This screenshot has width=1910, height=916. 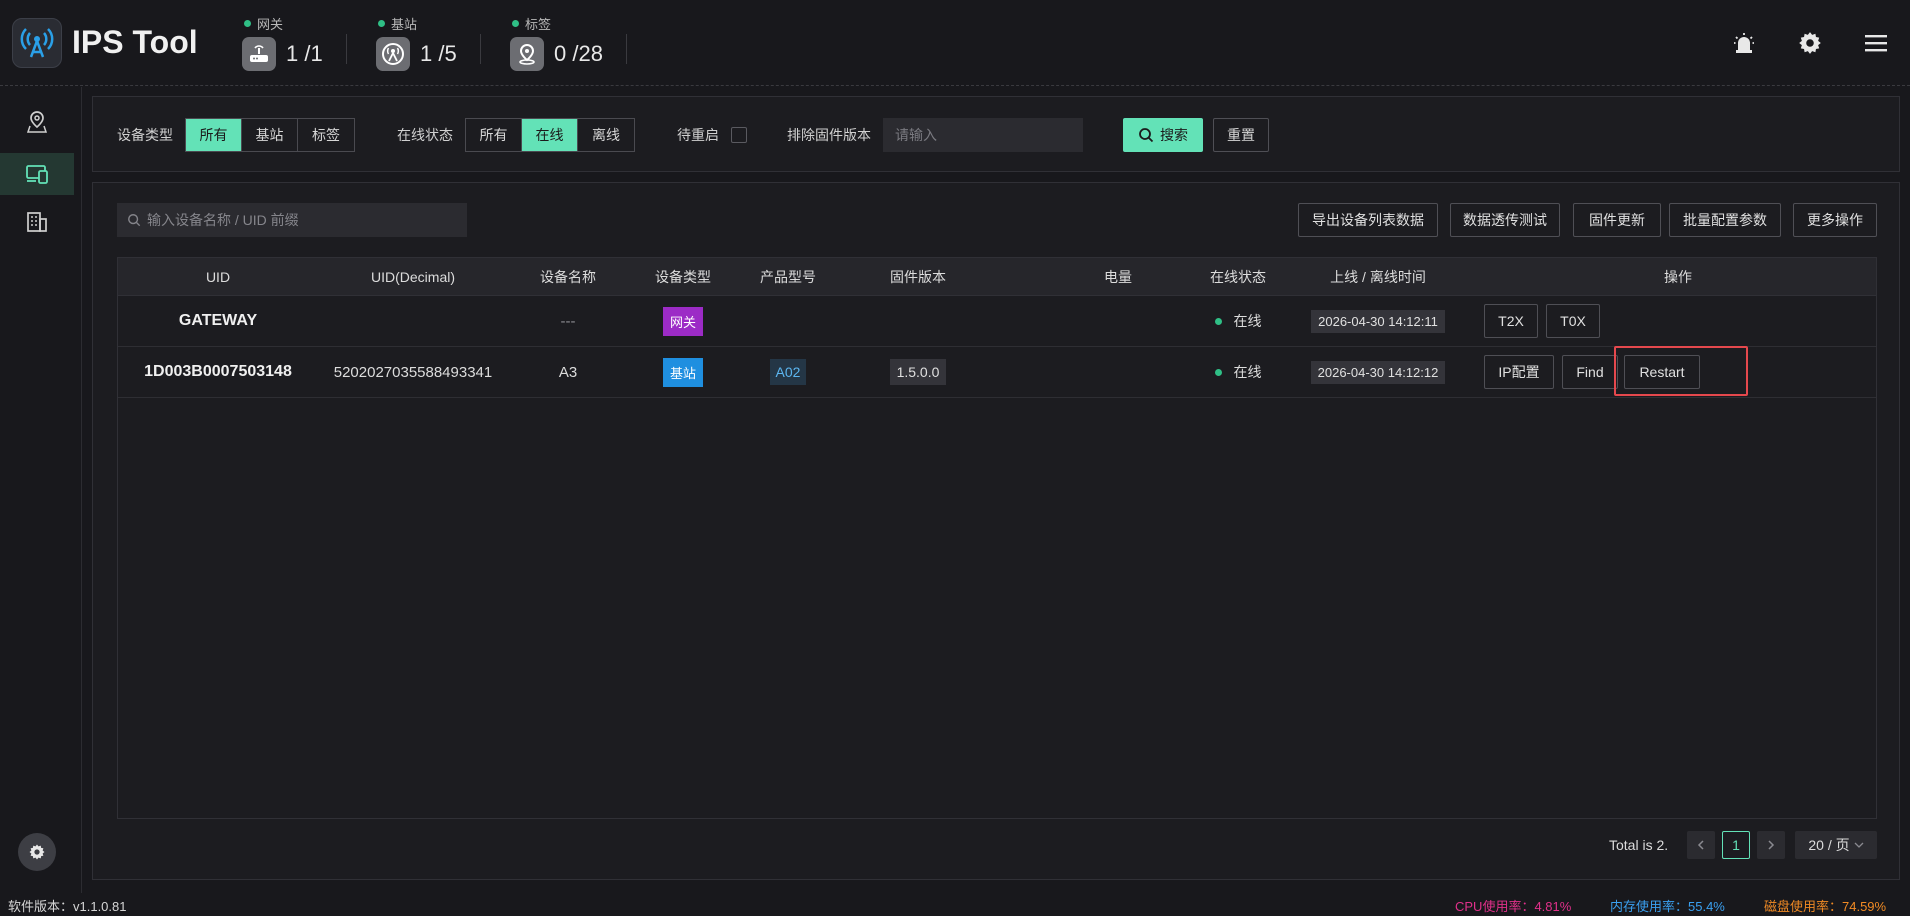 I want to click on chevron-down-icon, so click(x=1859, y=845).